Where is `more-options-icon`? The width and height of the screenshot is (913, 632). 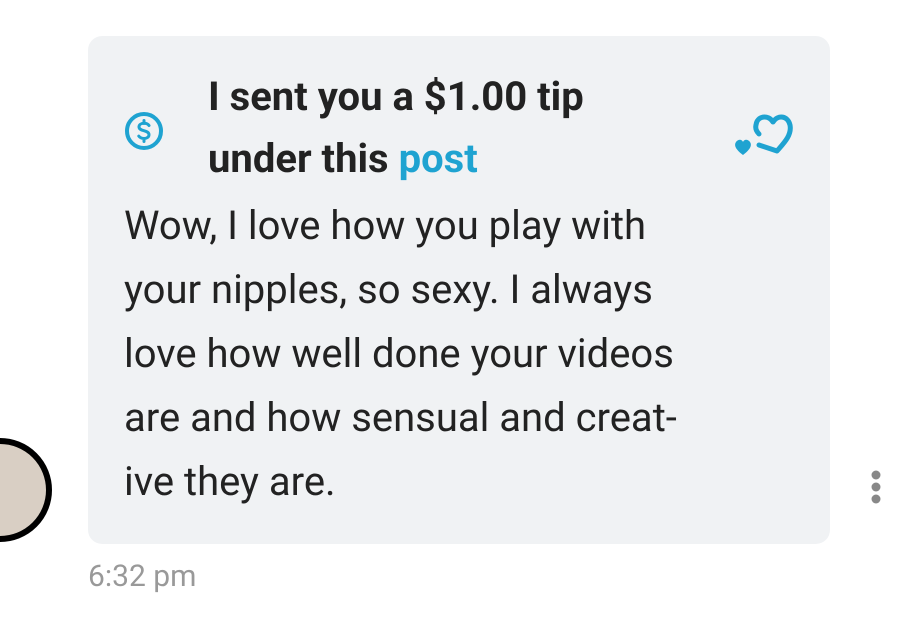 more-options-icon is located at coordinates (876, 487).